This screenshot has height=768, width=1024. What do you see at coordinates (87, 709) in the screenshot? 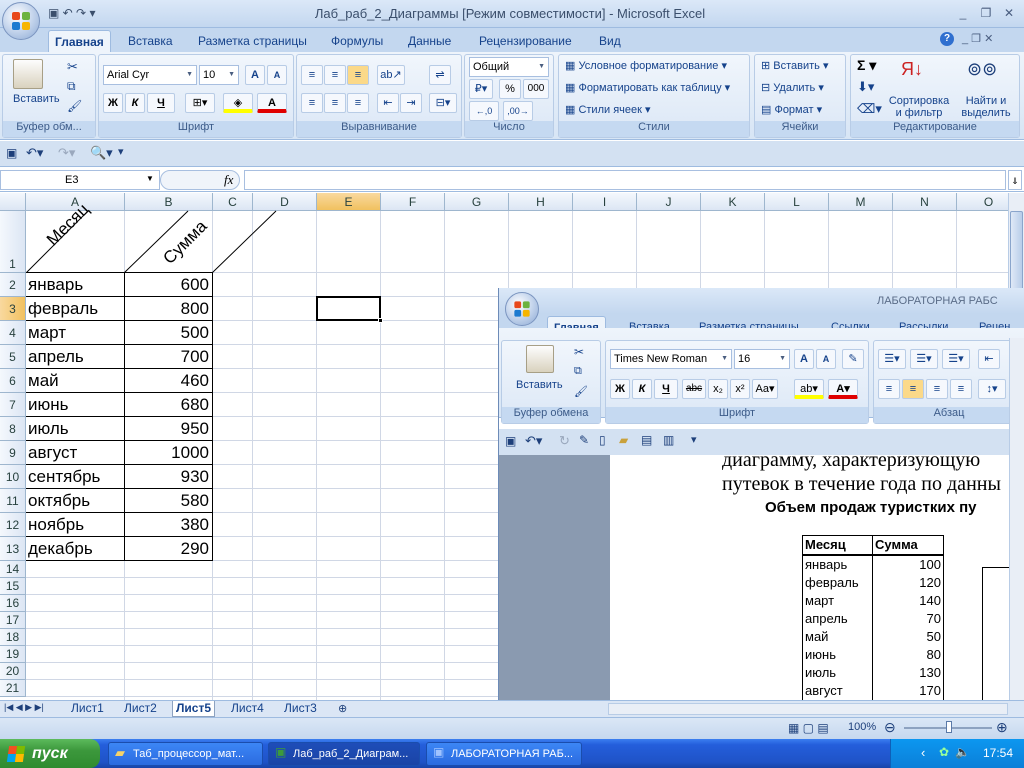
I see `sheet-tab-1: Лист1` at bounding box center [87, 709].